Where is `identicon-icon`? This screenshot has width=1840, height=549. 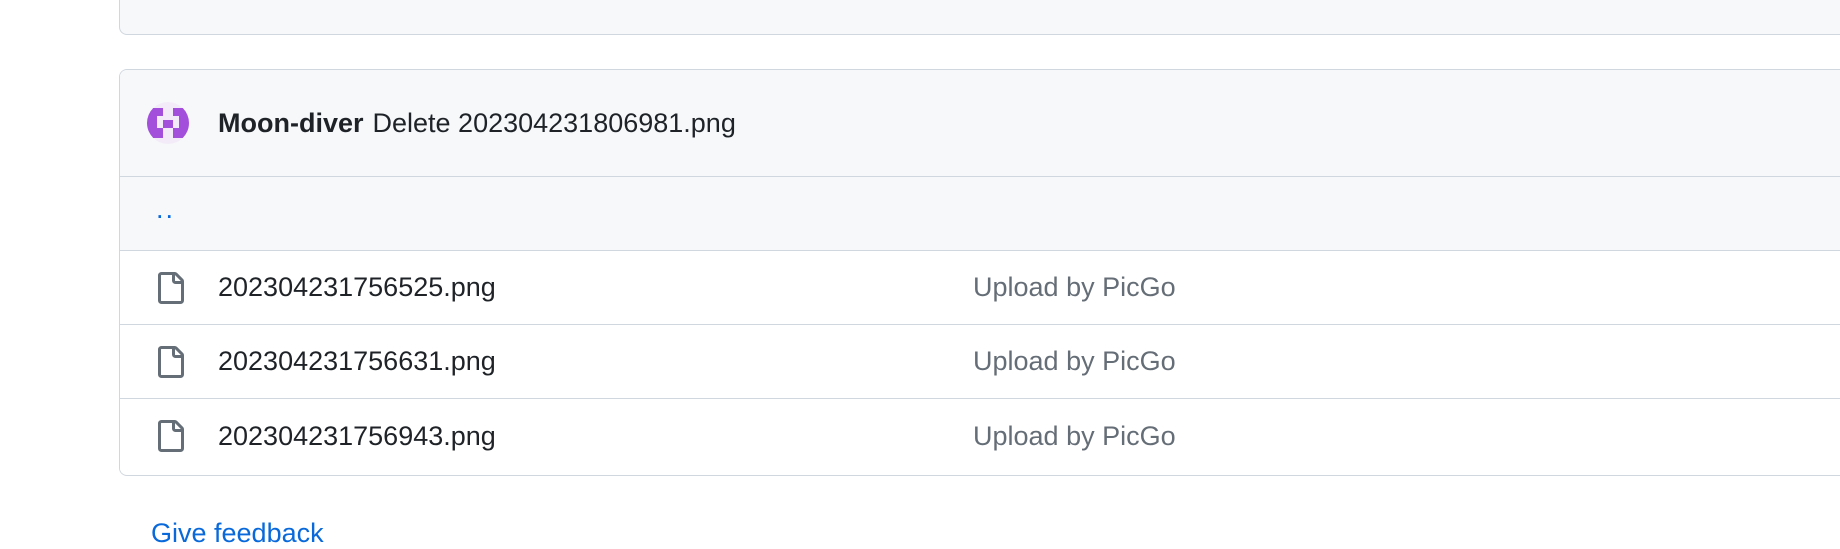
identicon-icon is located at coordinates (168, 123).